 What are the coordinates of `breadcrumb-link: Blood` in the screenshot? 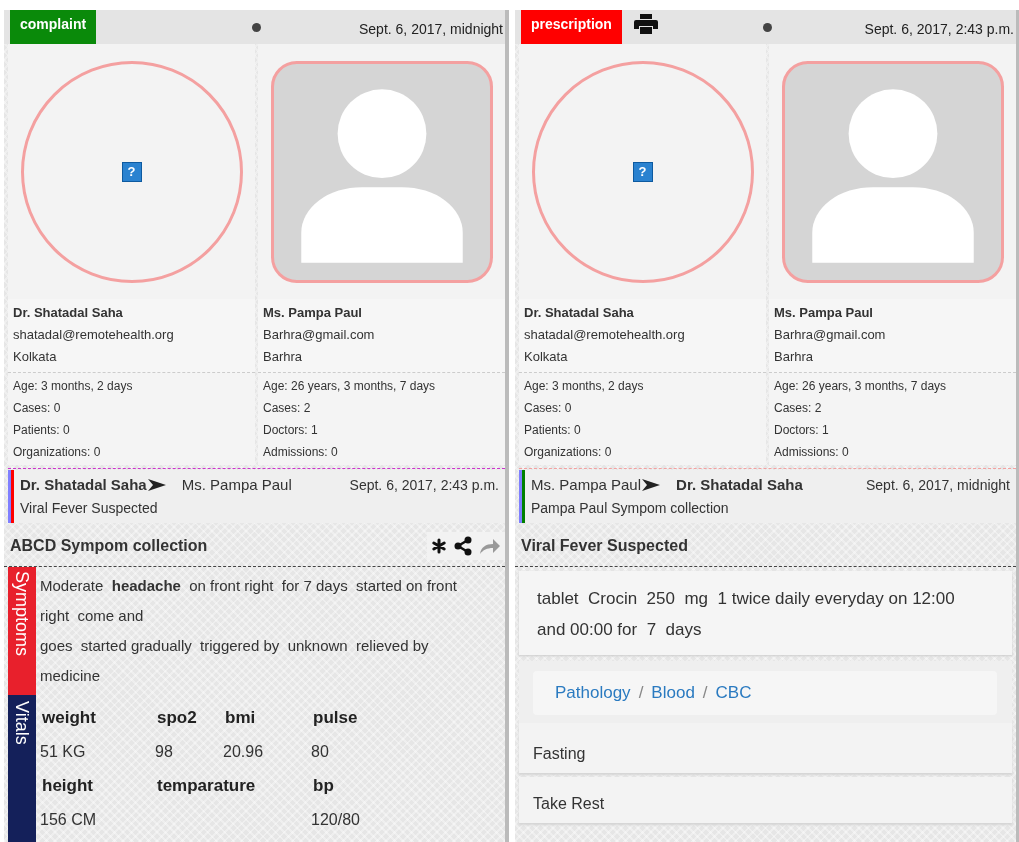 It's located at (673, 692).